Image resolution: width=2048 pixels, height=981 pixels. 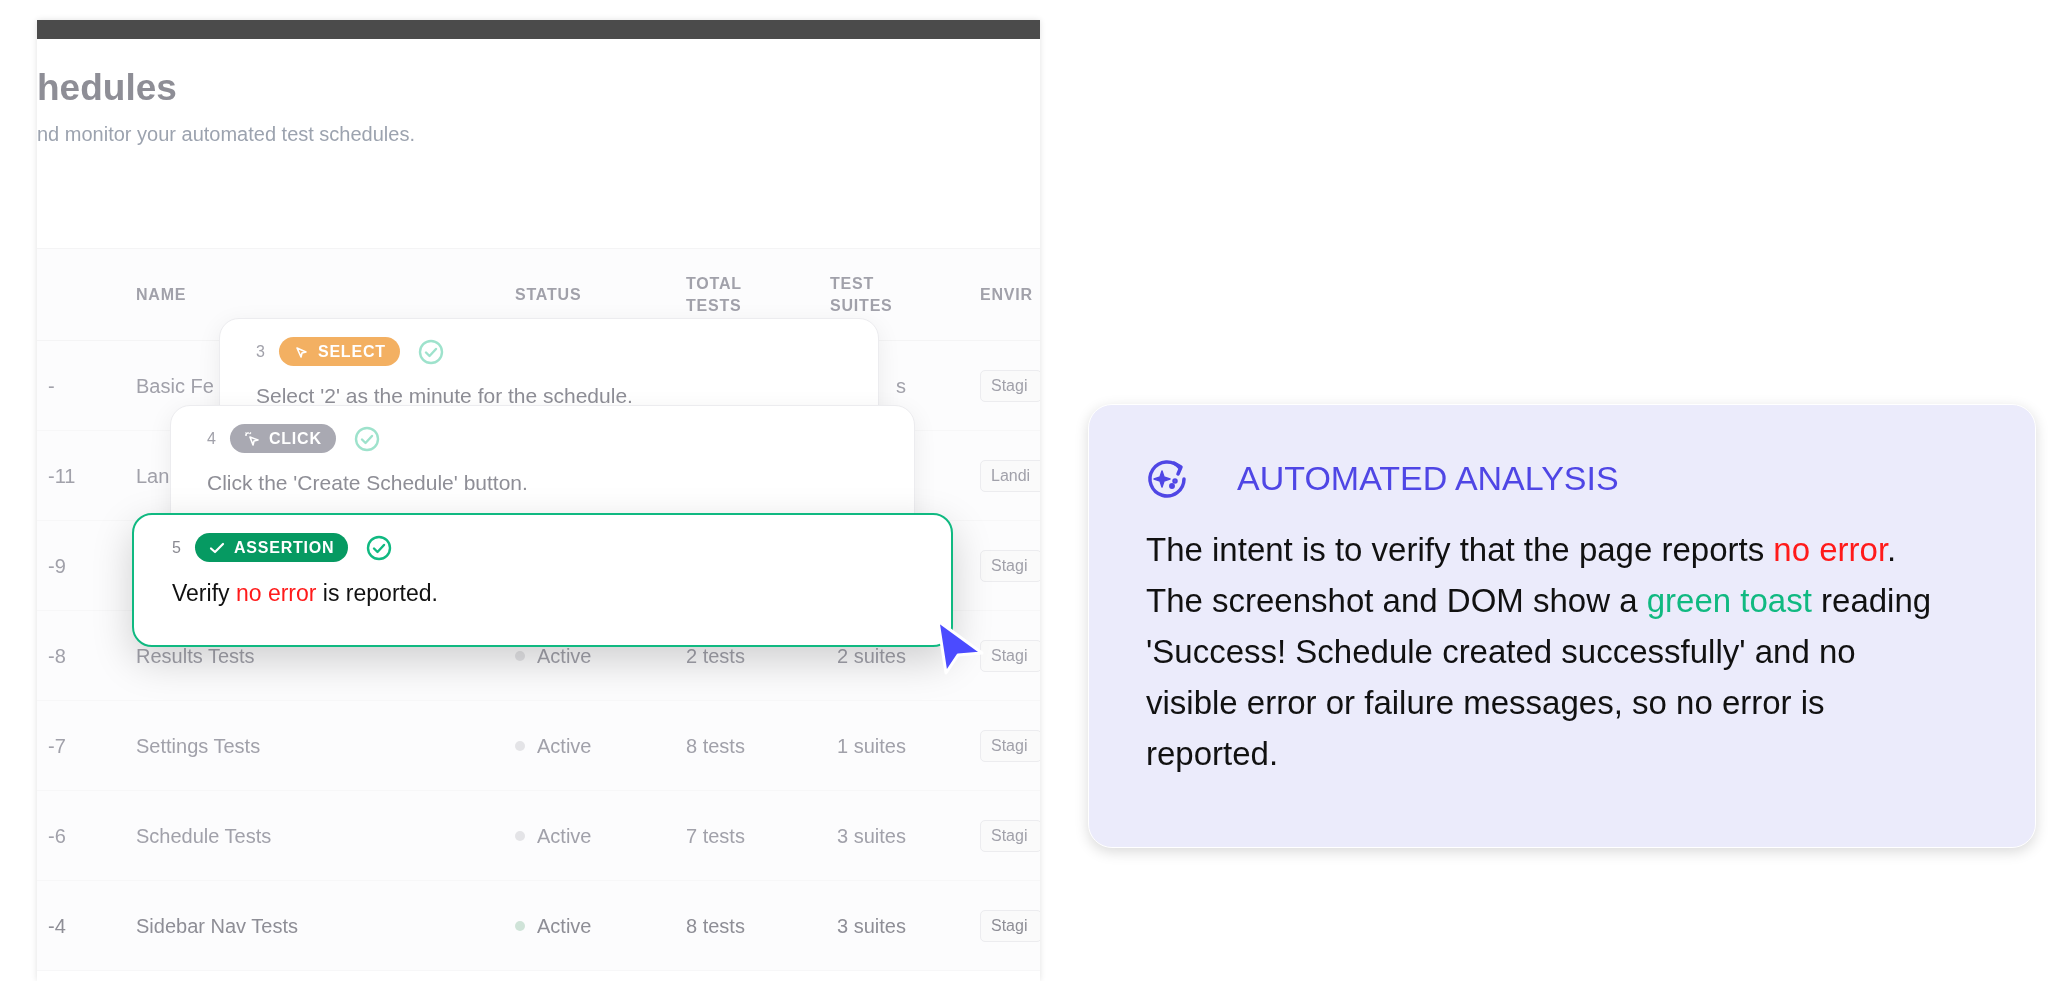 What do you see at coordinates (549, 294) in the screenshot?
I see `column-header: STATUS` at bounding box center [549, 294].